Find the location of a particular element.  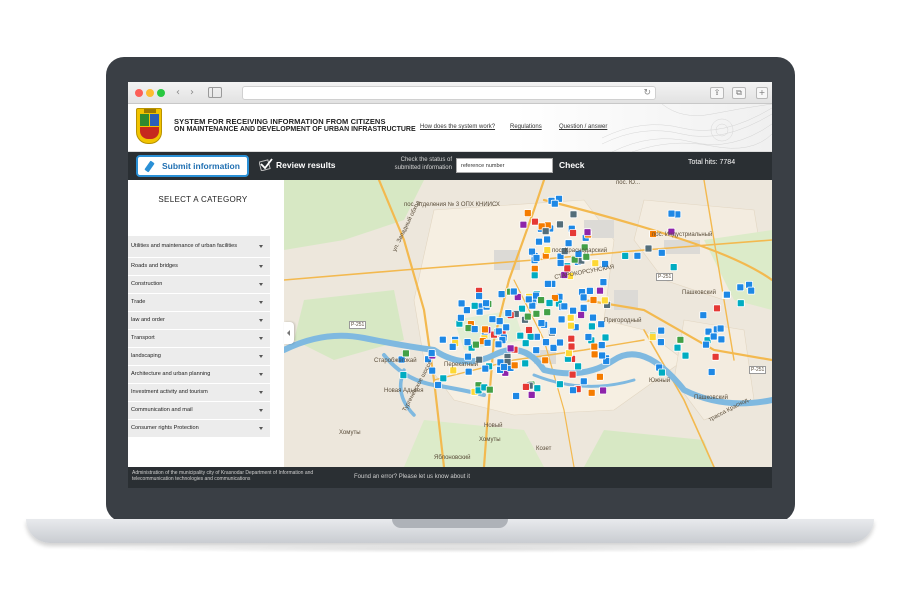

category-item: Roads and bridges is located at coordinates (199, 267).